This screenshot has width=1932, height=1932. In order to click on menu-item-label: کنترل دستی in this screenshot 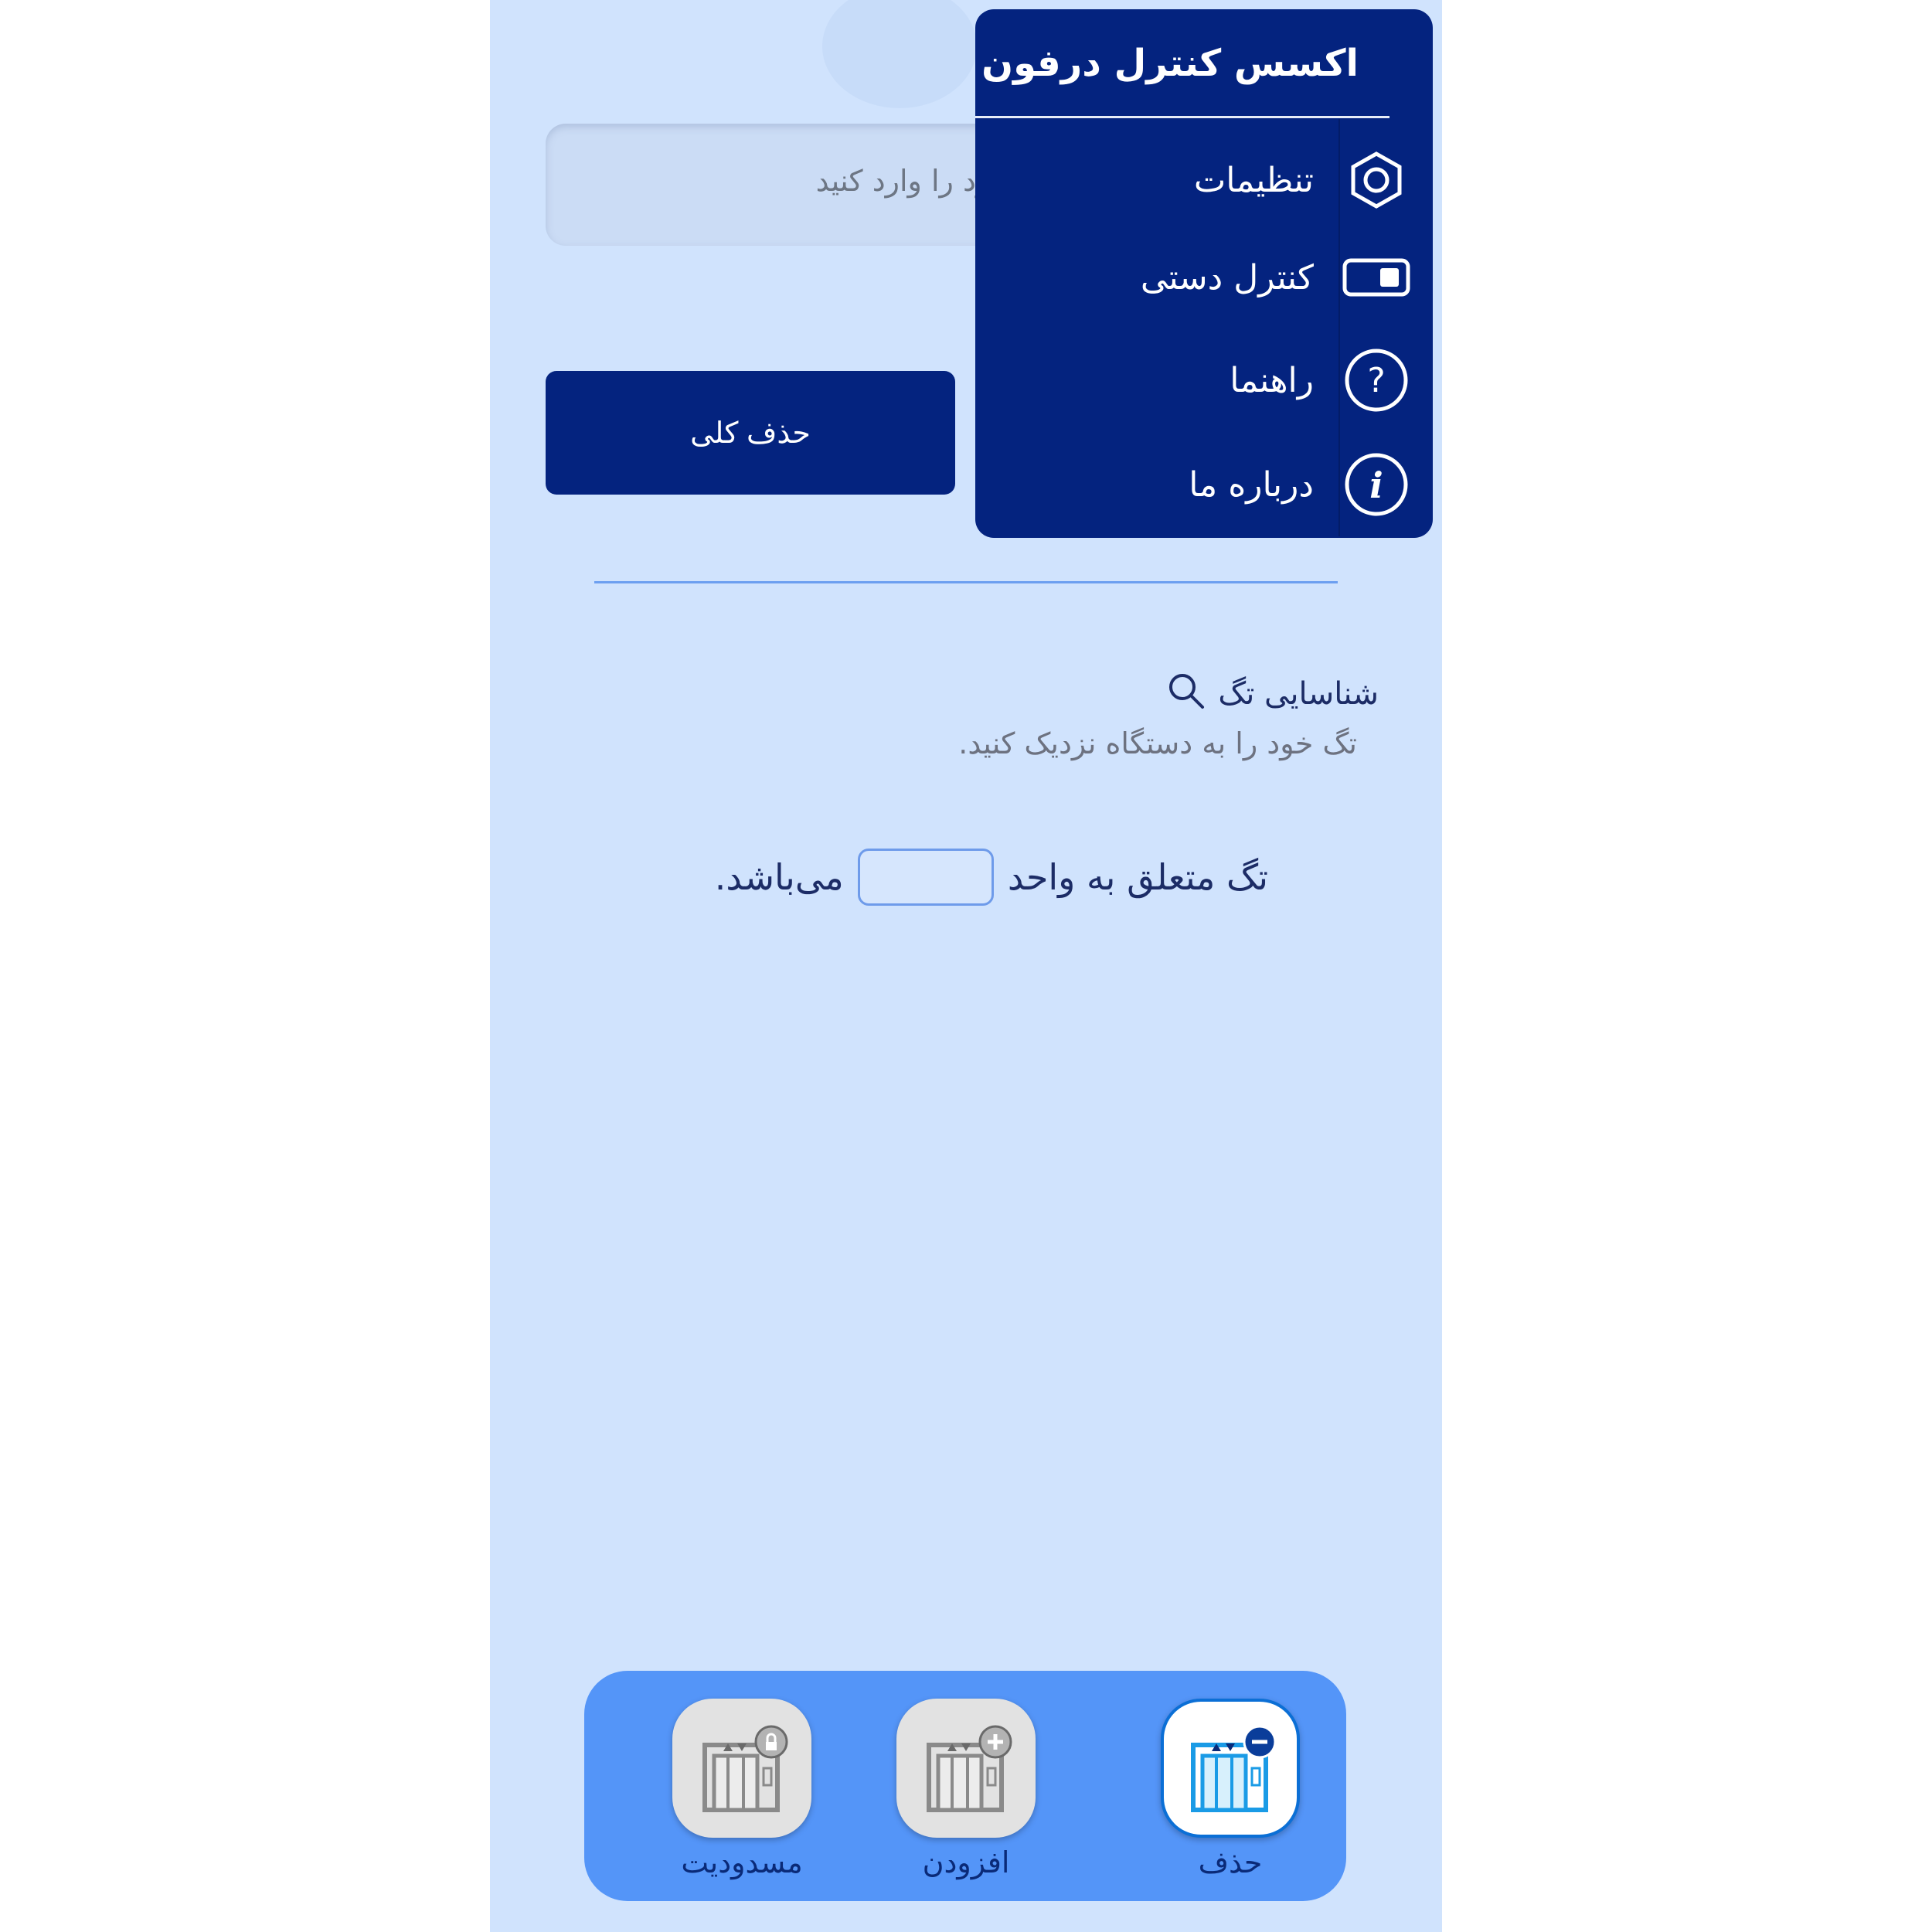, I will do `click(1227, 277)`.